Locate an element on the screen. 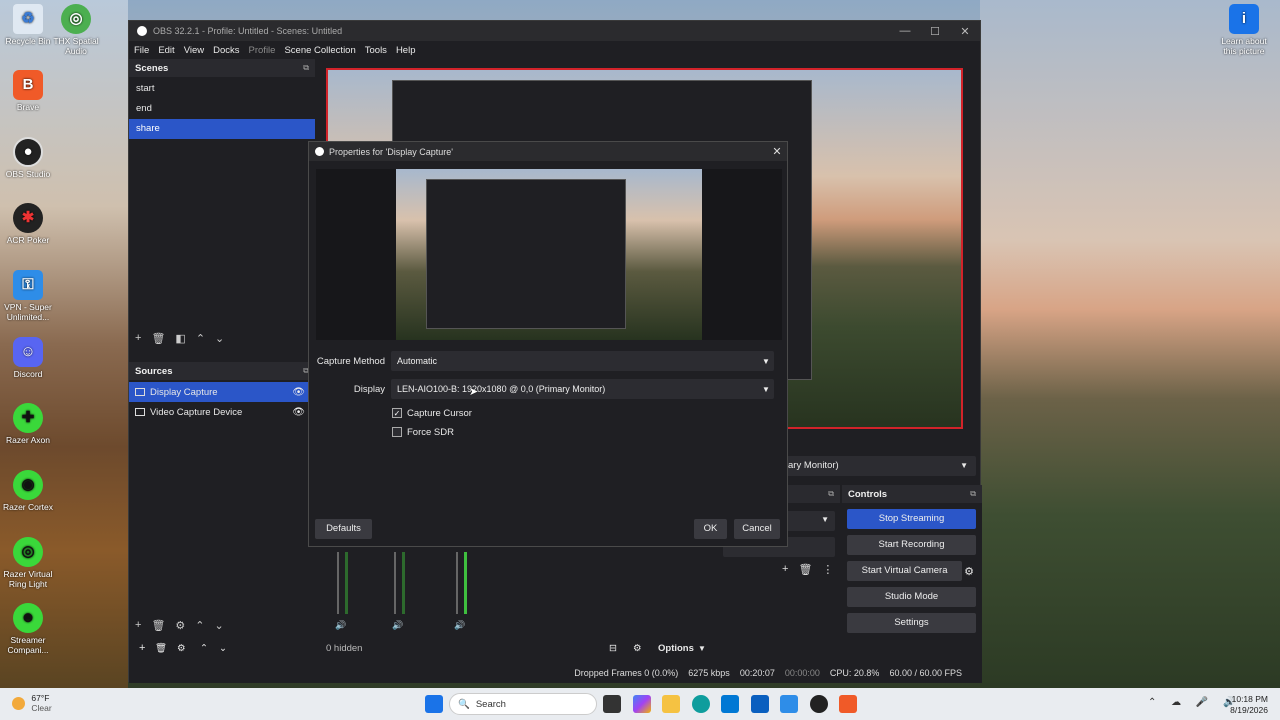 The image size is (1280, 720). cancel-button: Cancel is located at coordinates (757, 529).